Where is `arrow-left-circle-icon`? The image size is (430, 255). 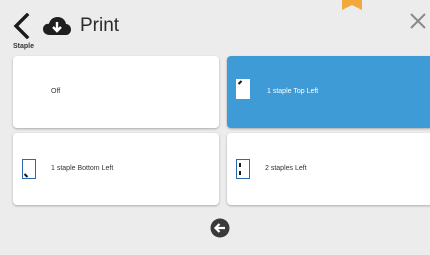
arrow-left-circle-icon is located at coordinates (220, 228).